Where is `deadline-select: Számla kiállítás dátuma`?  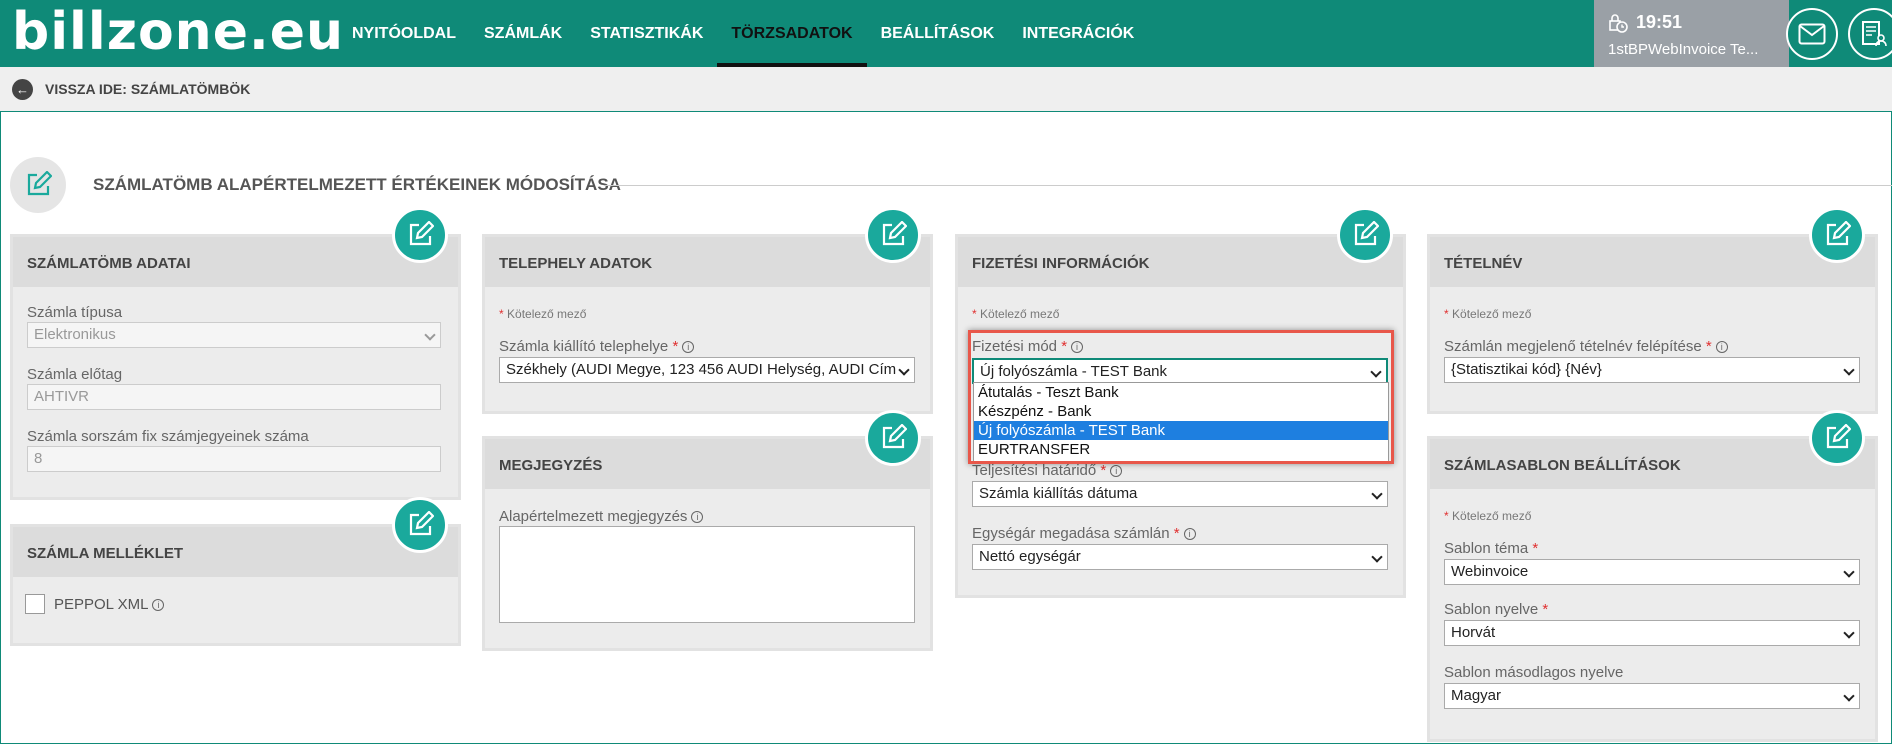 deadline-select: Számla kiállítás dátuma is located at coordinates (1180, 494).